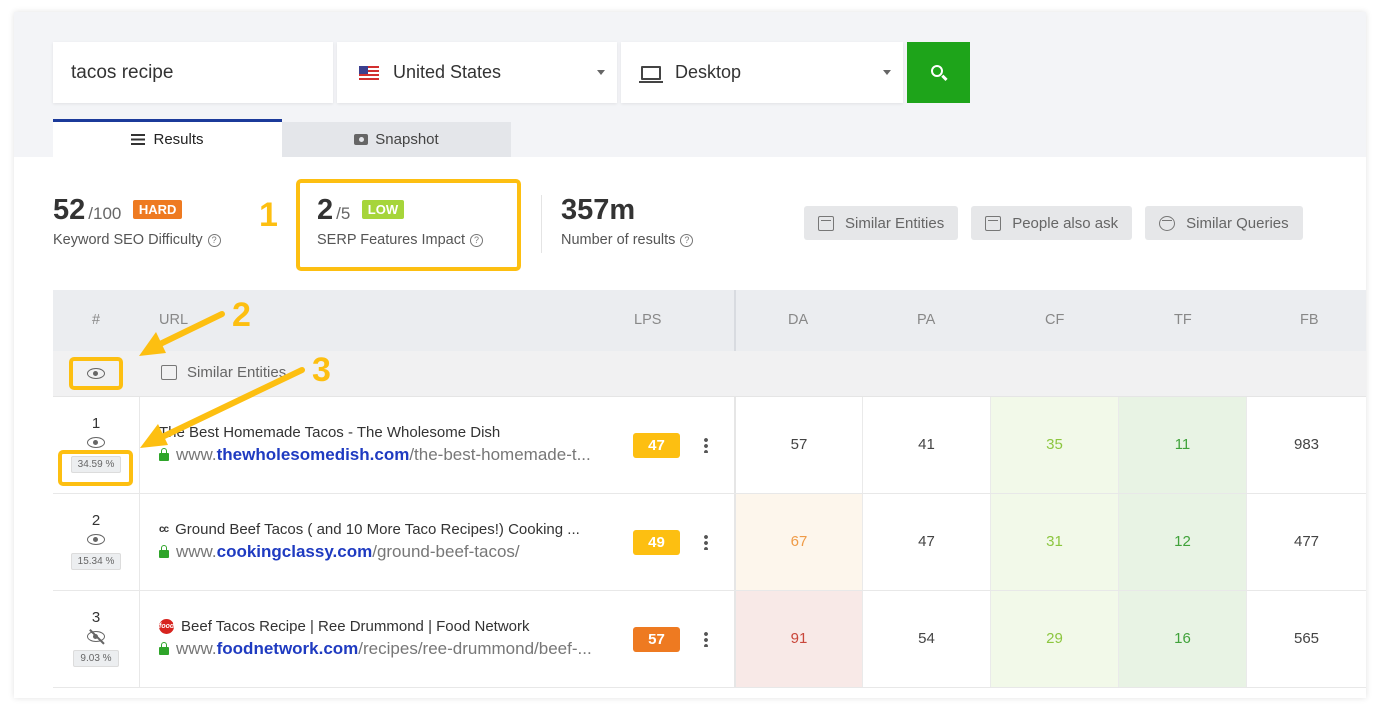  I want to click on location-value: United States, so click(447, 72).